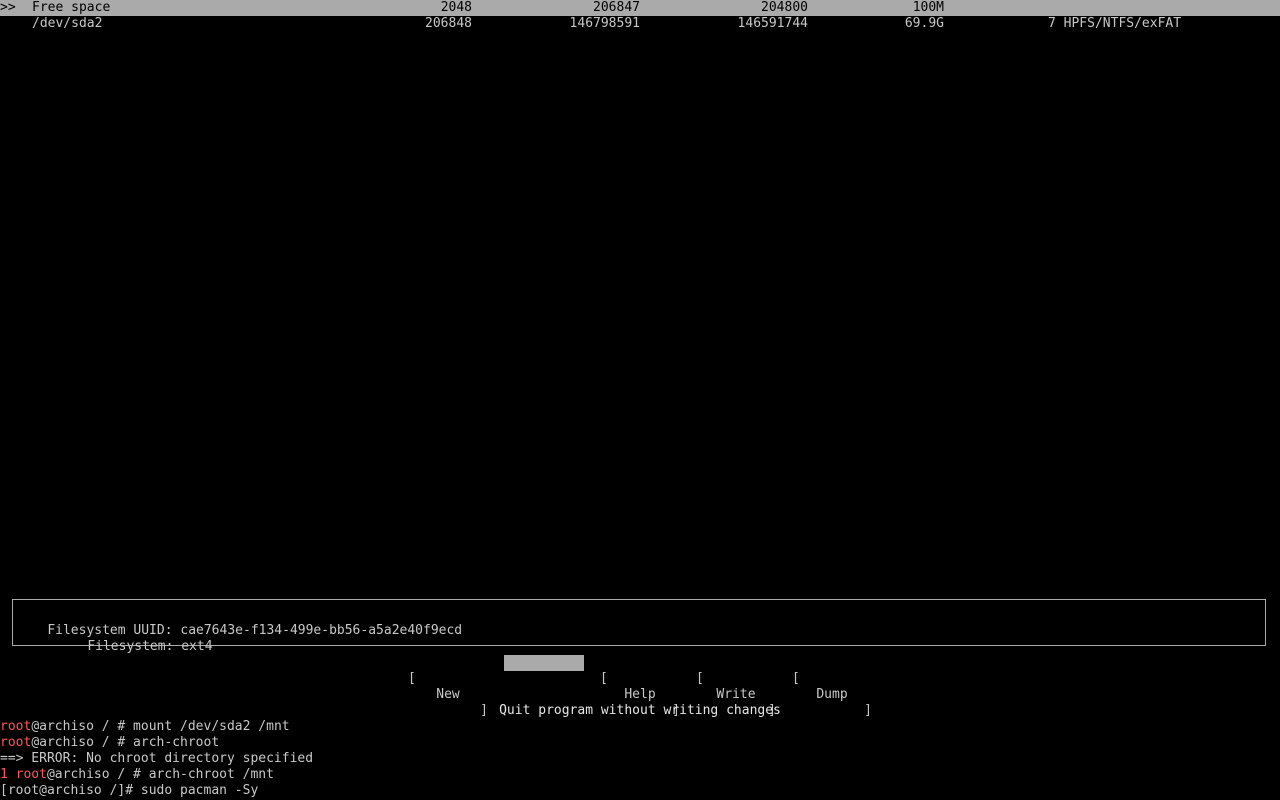  What do you see at coordinates (1115, 23) in the screenshot?
I see `partition-type: 7 HPFS/NTFS/exFAT` at bounding box center [1115, 23].